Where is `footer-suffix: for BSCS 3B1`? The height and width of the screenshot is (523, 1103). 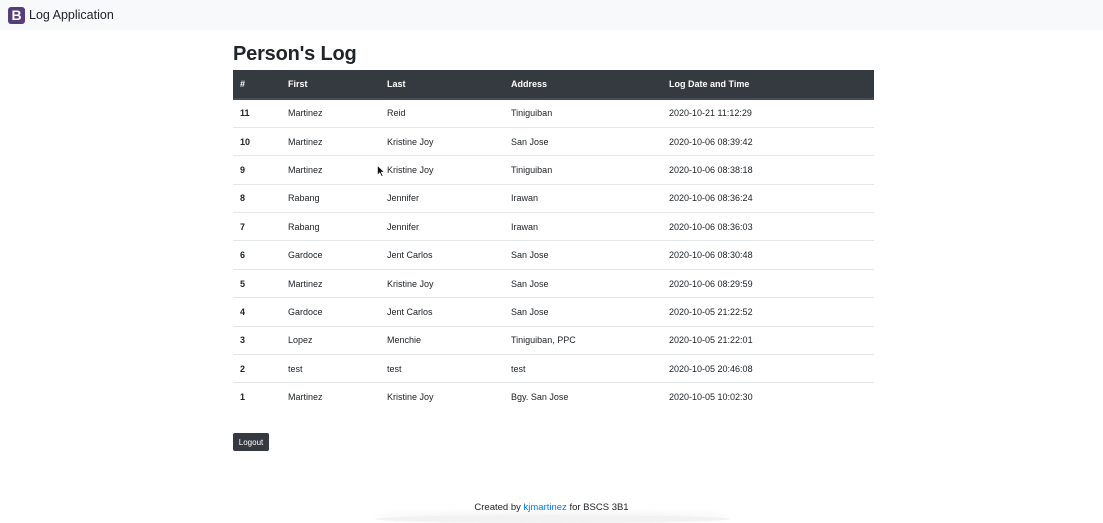
footer-suffix: for BSCS 3B1 is located at coordinates (599, 507).